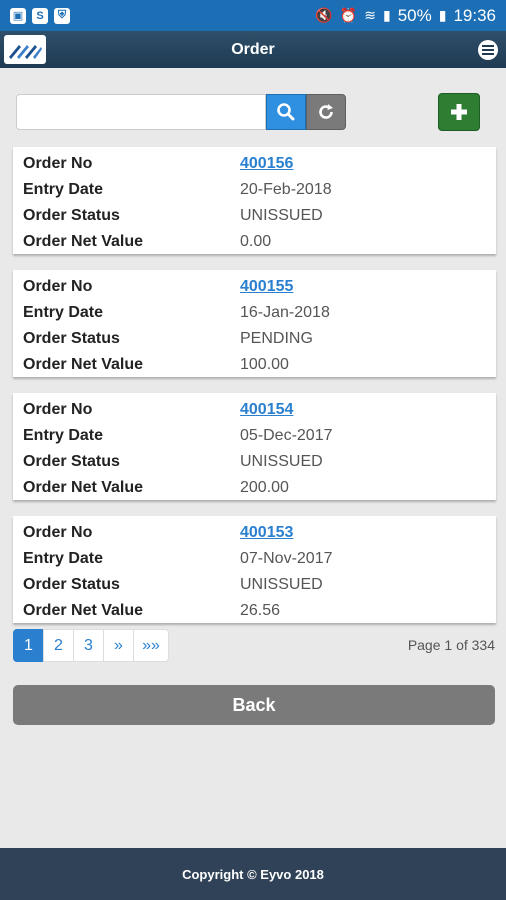 Image resolution: width=506 pixels, height=900 pixels. I want to click on order-no-link: 400153, so click(266, 533).